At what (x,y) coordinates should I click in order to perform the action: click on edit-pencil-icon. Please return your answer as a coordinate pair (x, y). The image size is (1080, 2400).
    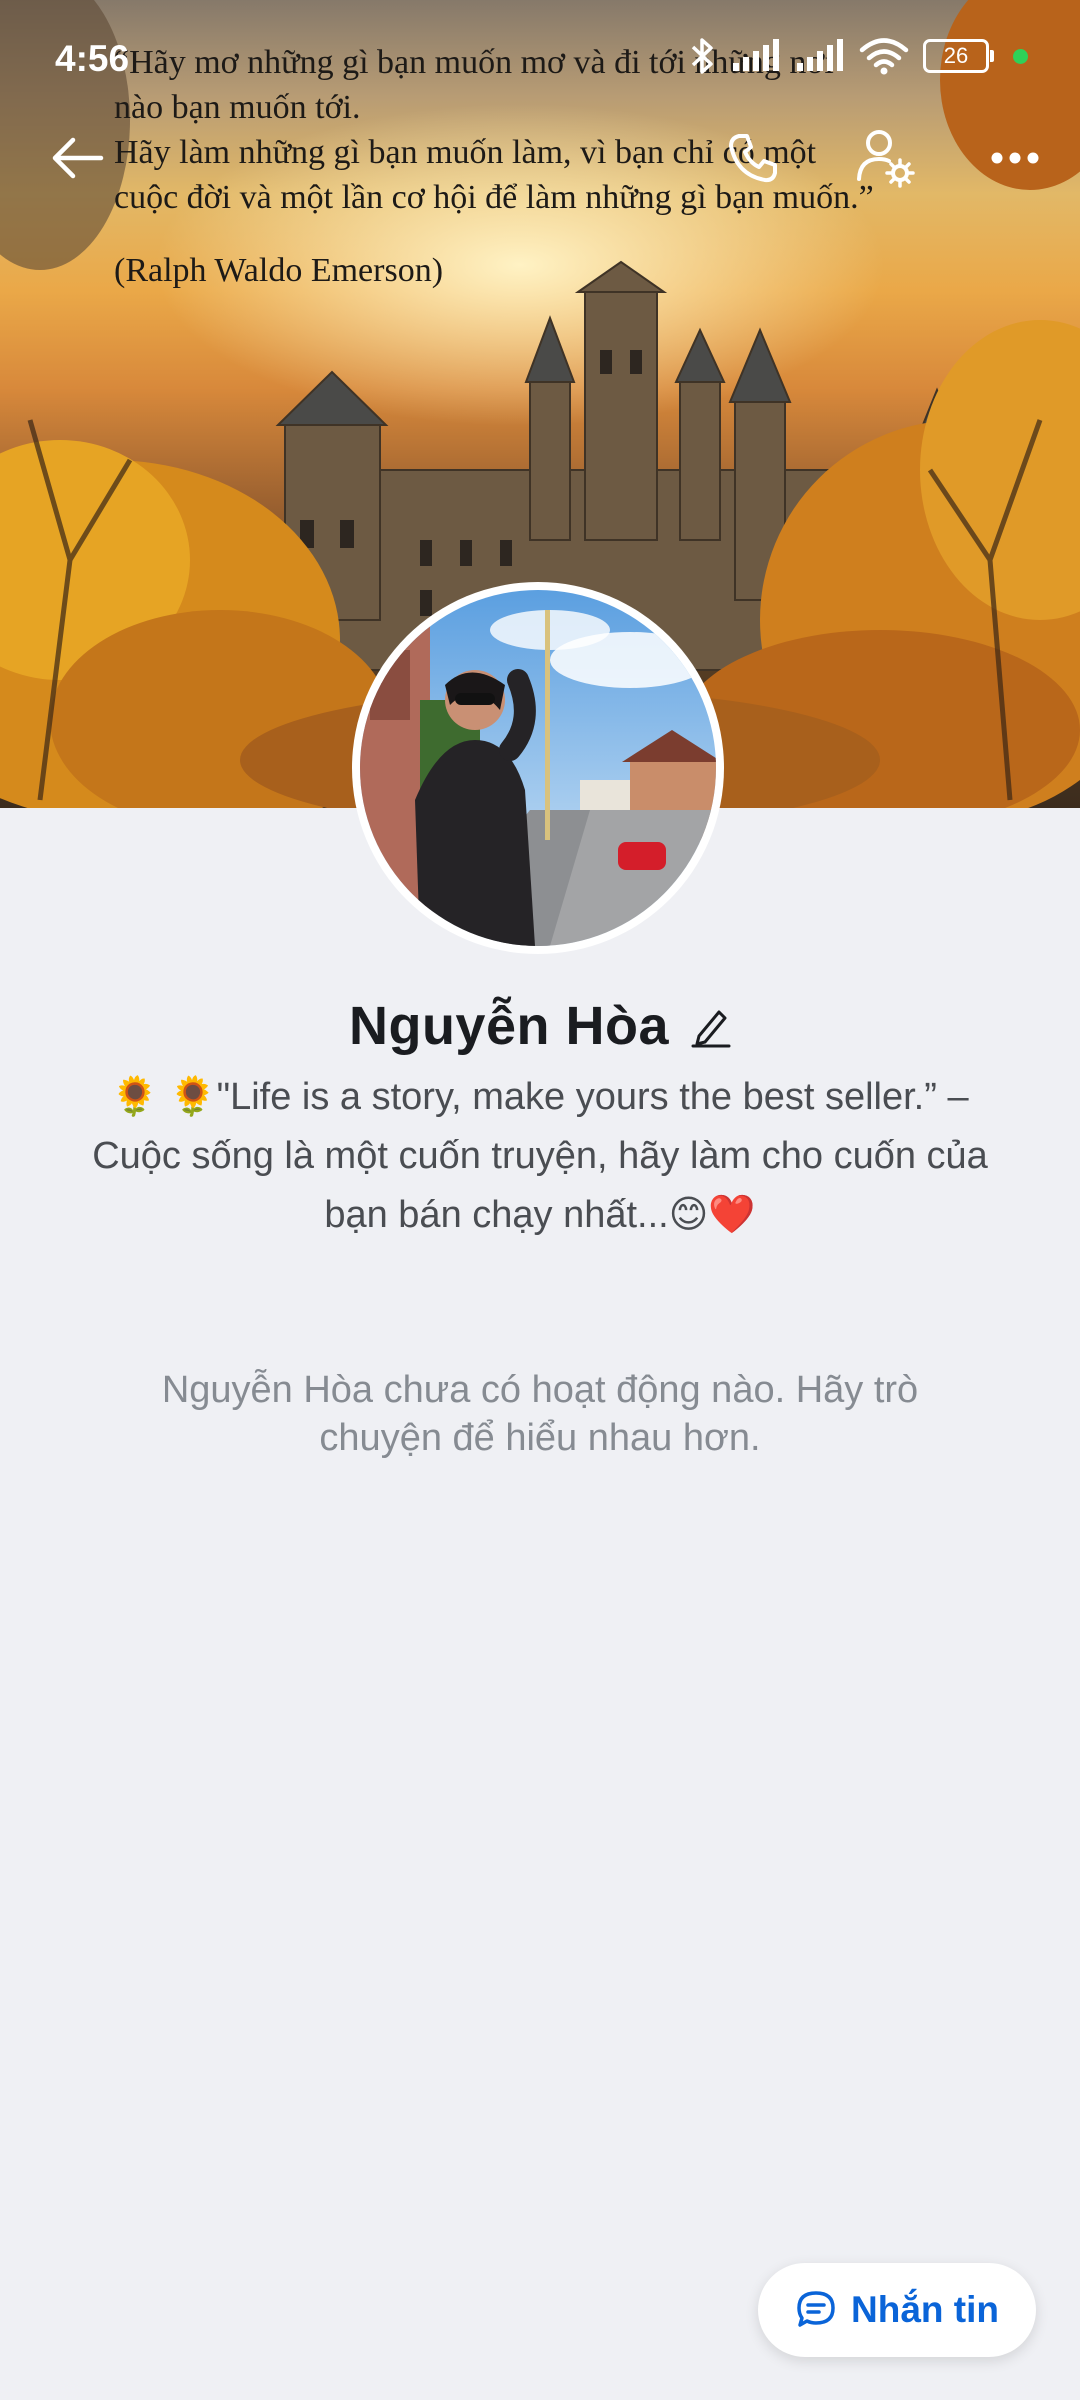
    Looking at the image, I should click on (711, 1026).